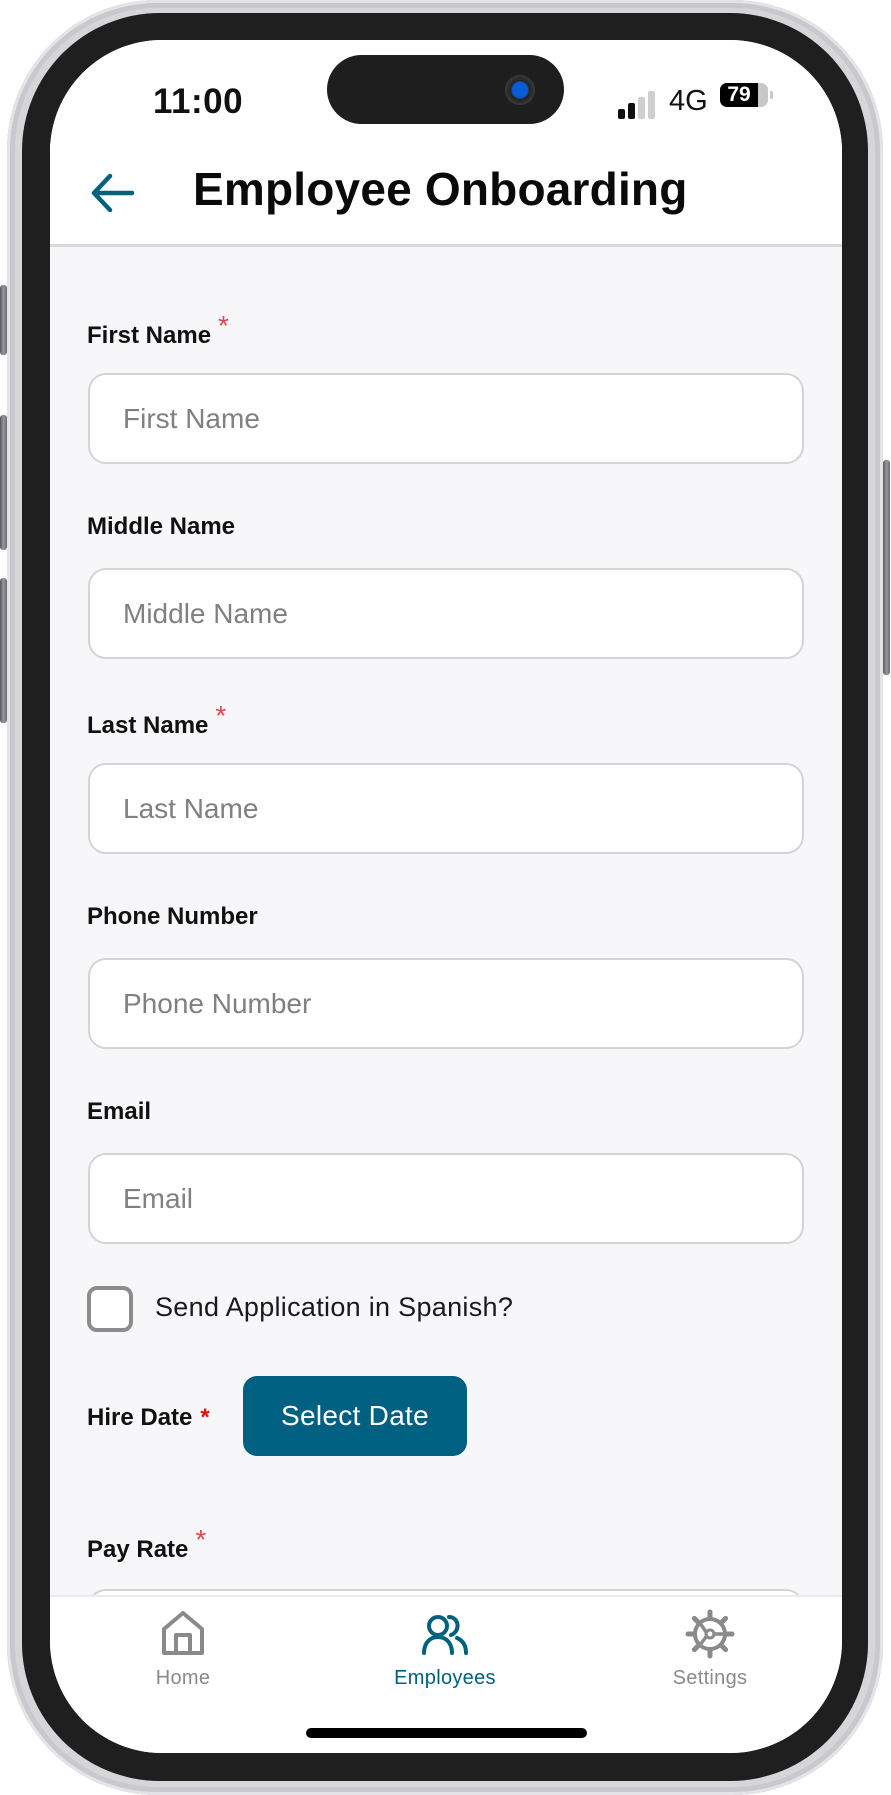 The width and height of the screenshot is (891, 1795). What do you see at coordinates (198, 101) in the screenshot?
I see `status-time: 11:00` at bounding box center [198, 101].